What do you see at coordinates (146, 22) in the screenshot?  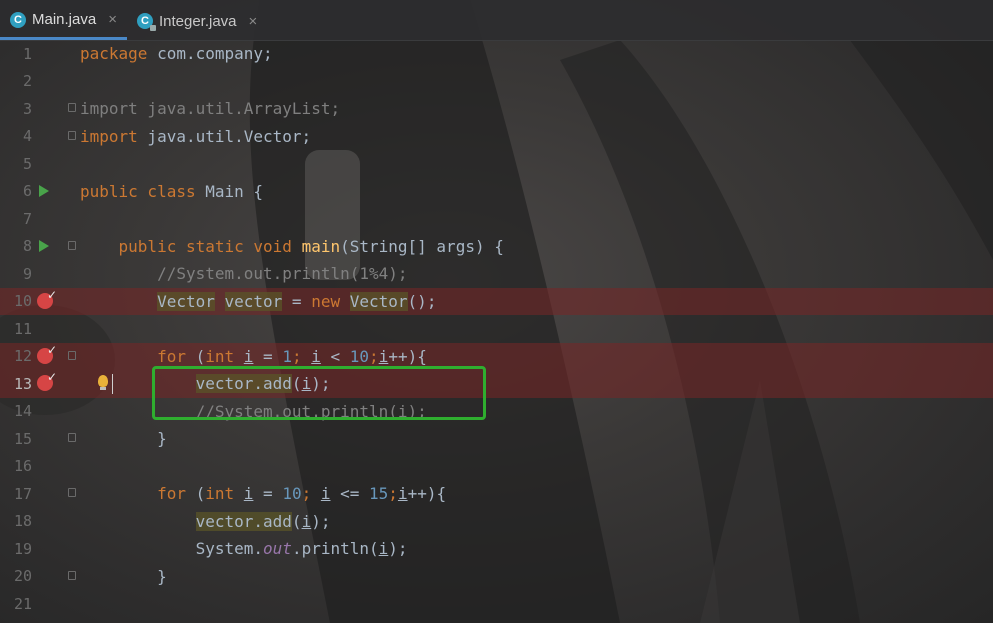 I see `java-class-readonly-icon: C` at bounding box center [146, 22].